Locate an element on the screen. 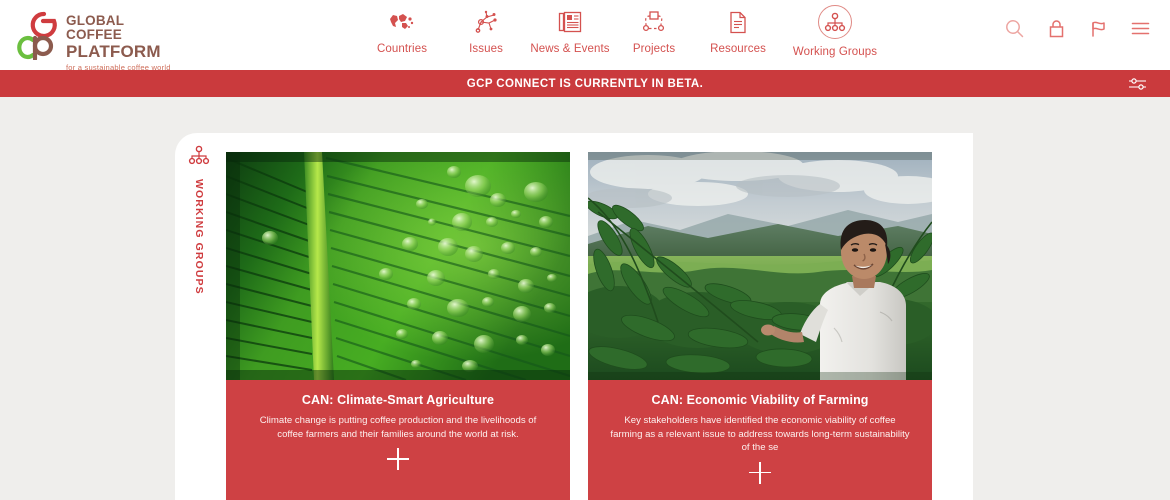  header-tools is located at coordinates (1077, 28).